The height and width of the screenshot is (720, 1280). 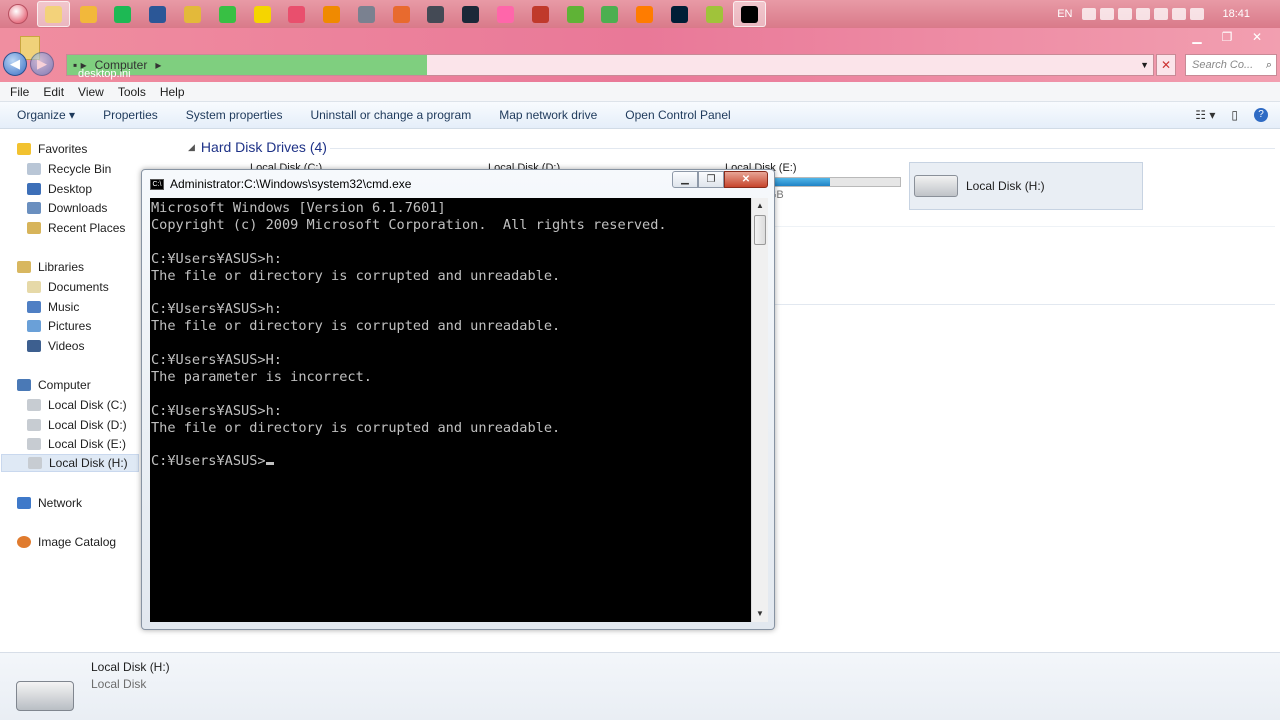 I want to click on steam-taskbar-button, so click(x=470, y=14).